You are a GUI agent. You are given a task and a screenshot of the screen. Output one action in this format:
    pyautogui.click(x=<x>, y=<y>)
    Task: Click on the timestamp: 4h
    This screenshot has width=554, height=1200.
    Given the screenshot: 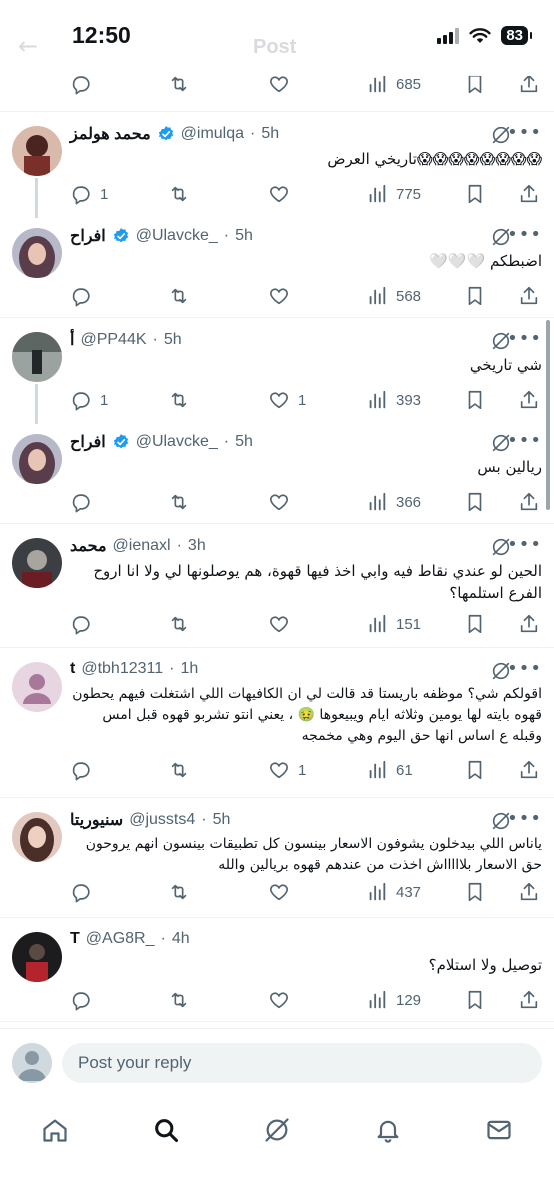 What is the action you would take?
    pyautogui.click(x=181, y=939)
    